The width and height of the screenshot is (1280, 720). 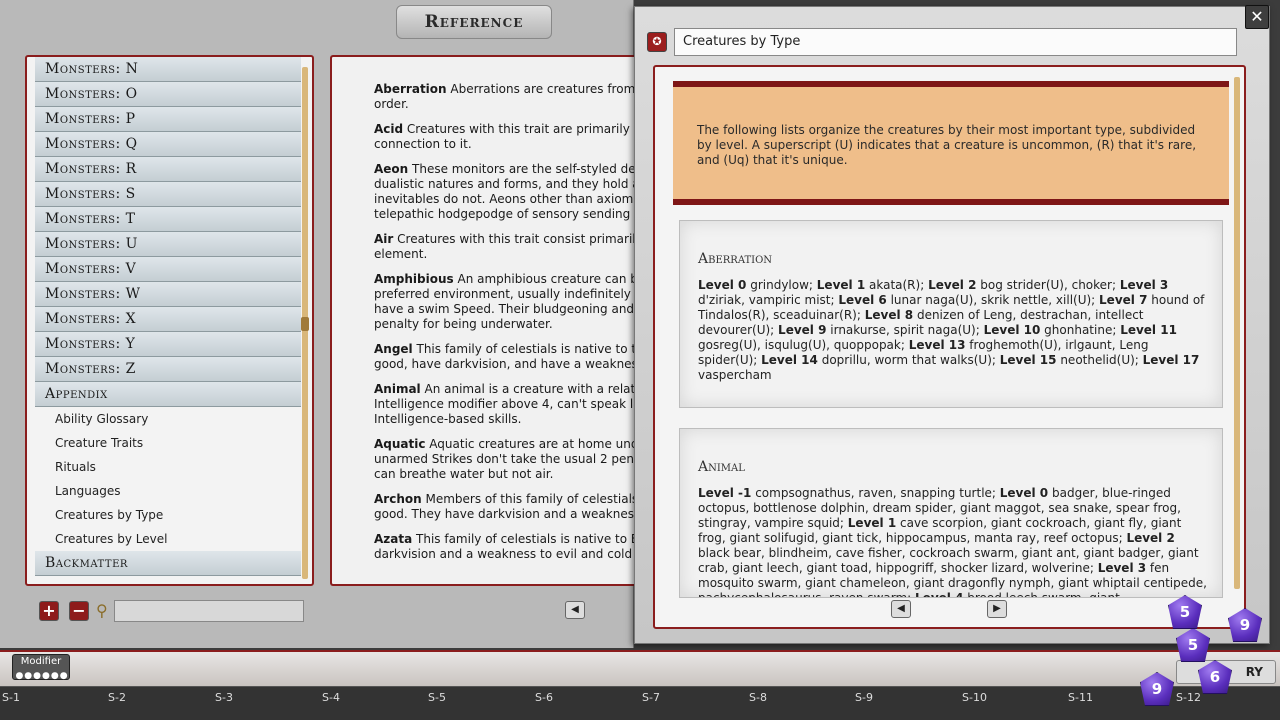 What do you see at coordinates (168, 144) in the screenshot?
I see `nav-group: Monsters: Q` at bounding box center [168, 144].